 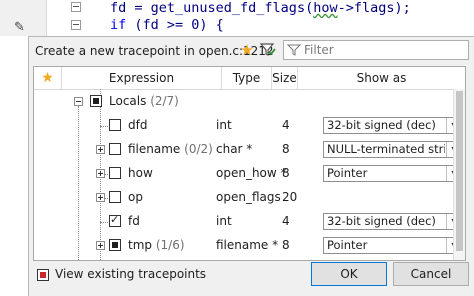 What do you see at coordinates (249, 125) in the screenshot?
I see `table-row: dfd int 4 32-bit signed (dec) ▼` at bounding box center [249, 125].